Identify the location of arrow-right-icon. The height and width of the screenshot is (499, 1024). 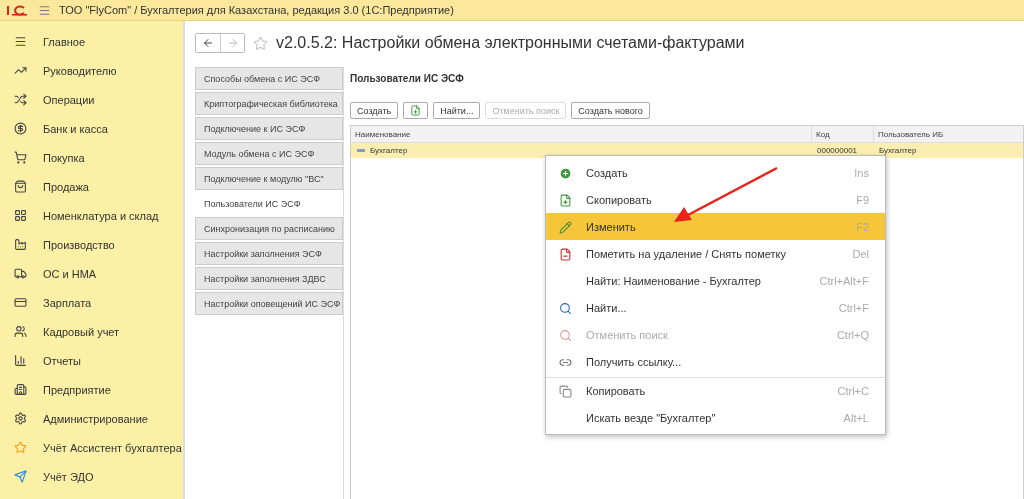
(232, 43).